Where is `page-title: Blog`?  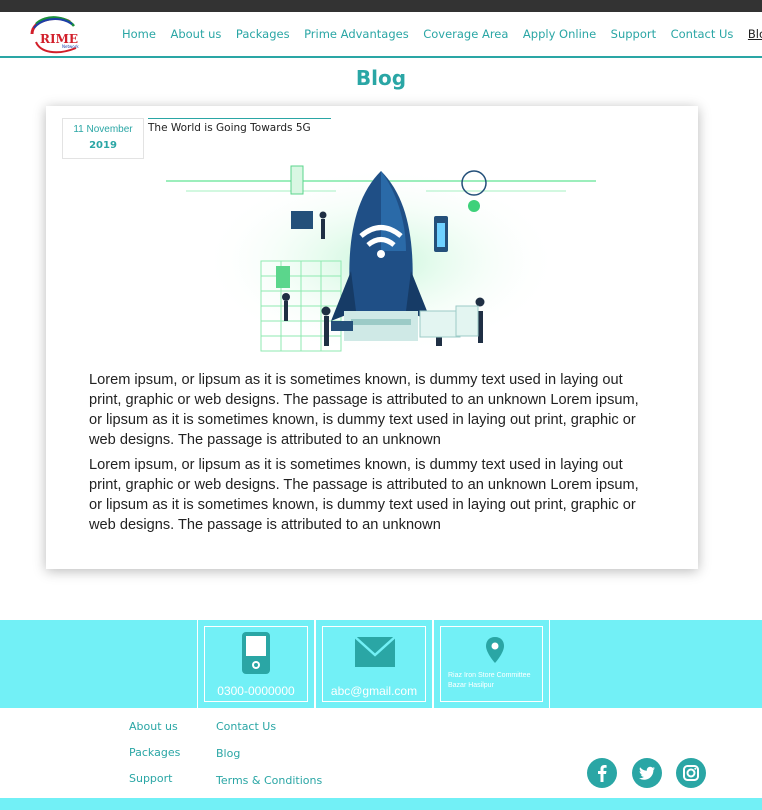 page-title: Blog is located at coordinates (381, 78).